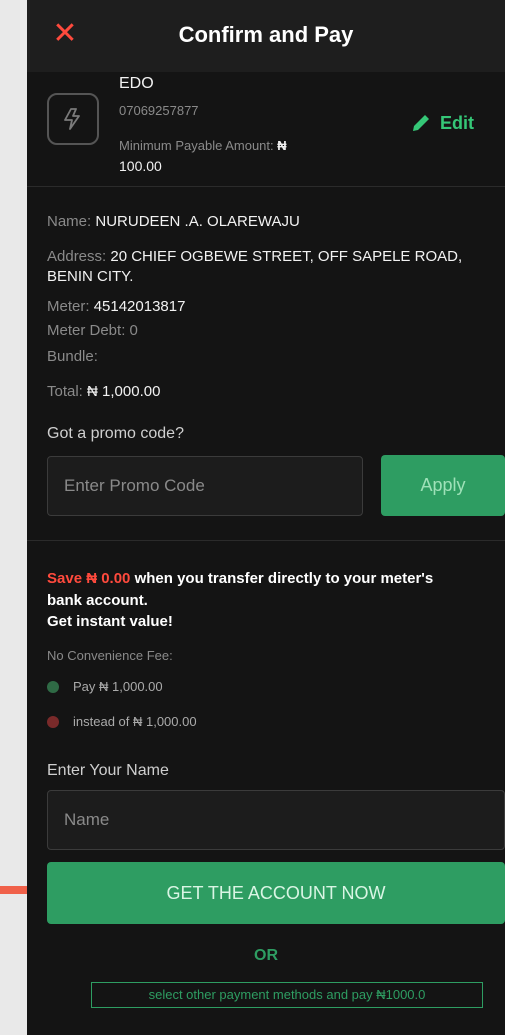  I want to click on meter-value: 45142013817, so click(139, 306).